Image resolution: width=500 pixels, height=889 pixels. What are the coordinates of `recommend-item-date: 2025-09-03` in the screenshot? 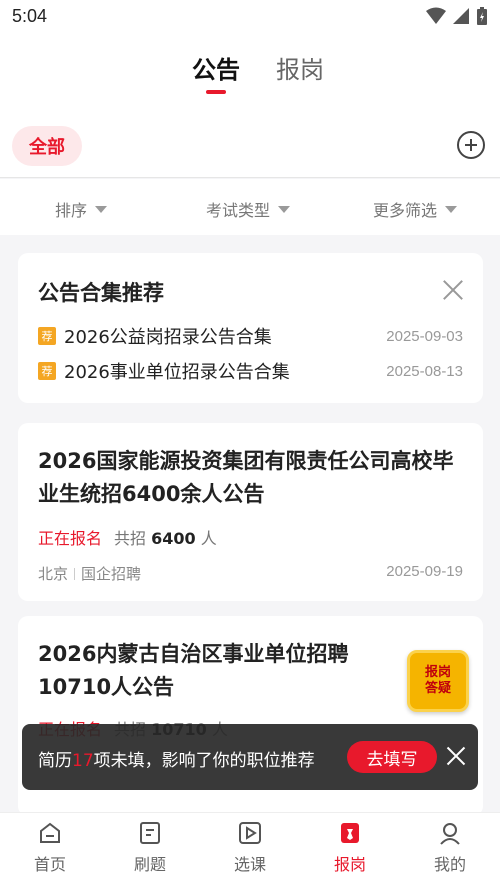 It's located at (424, 336).